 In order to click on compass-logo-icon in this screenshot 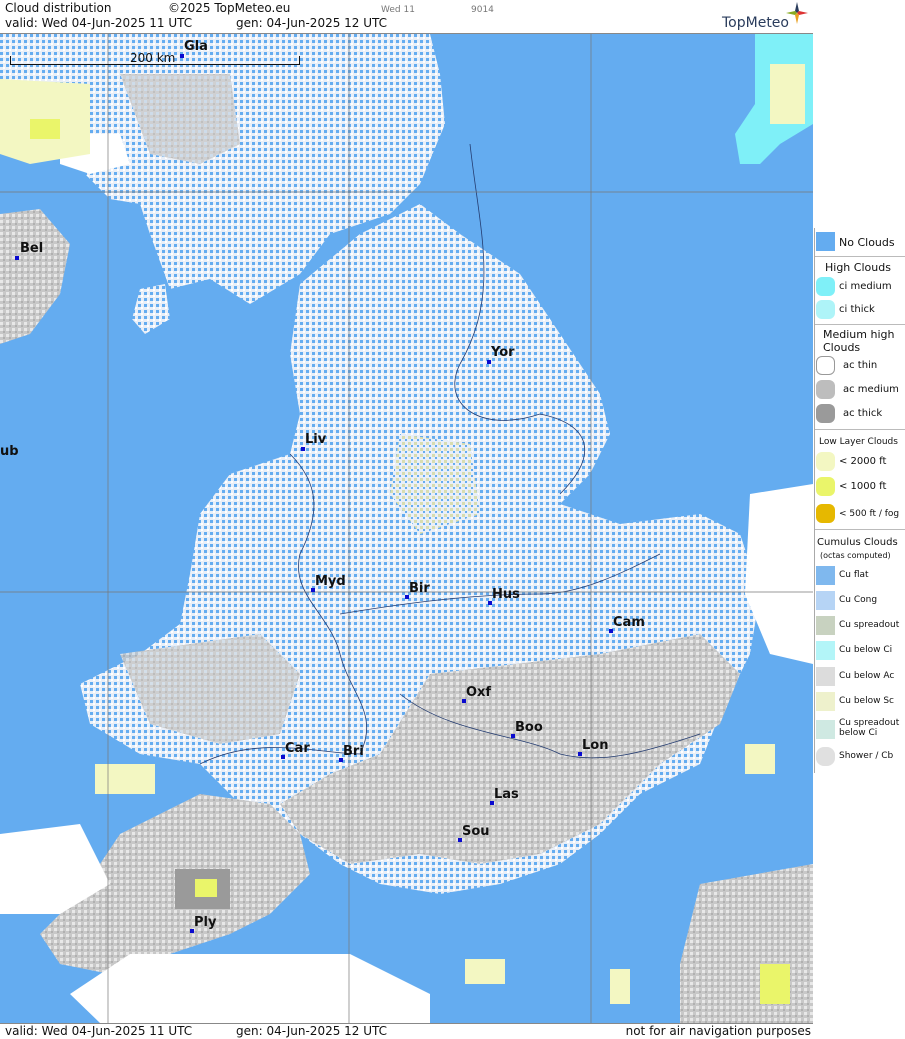, I will do `click(797, 13)`.